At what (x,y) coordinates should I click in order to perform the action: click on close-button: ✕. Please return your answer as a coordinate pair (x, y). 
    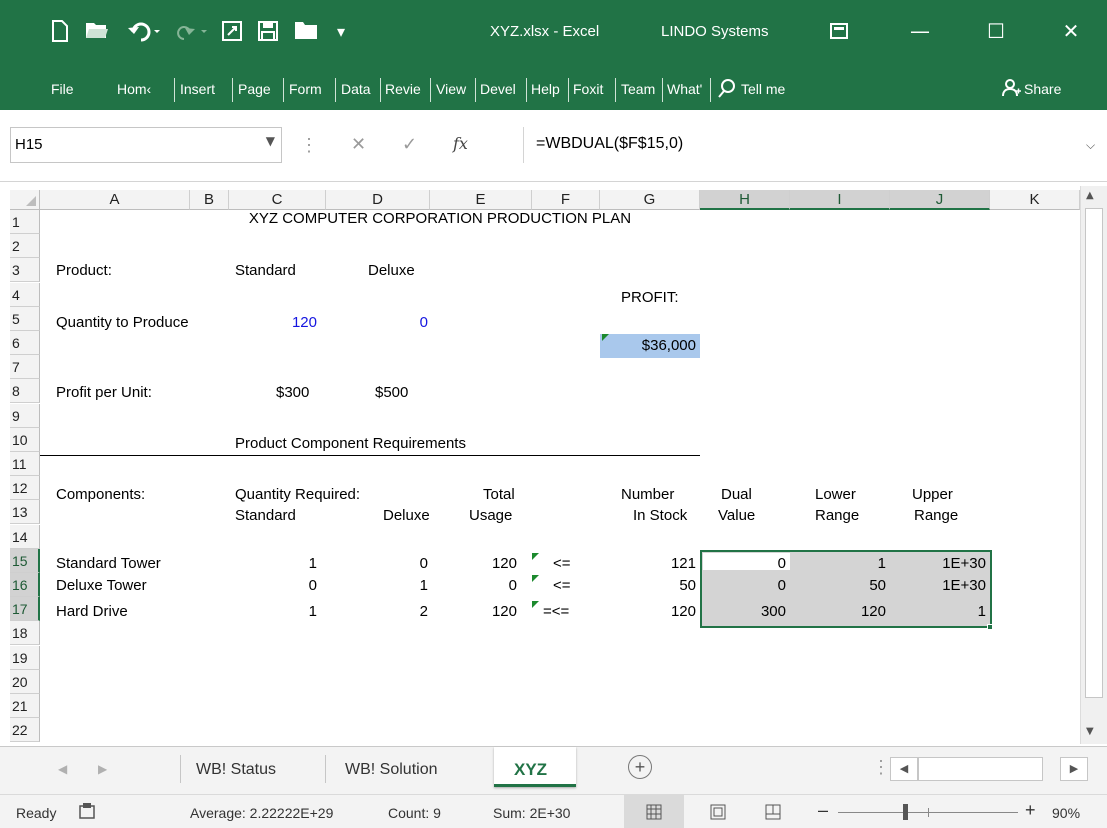
    Looking at the image, I should click on (1071, 31).